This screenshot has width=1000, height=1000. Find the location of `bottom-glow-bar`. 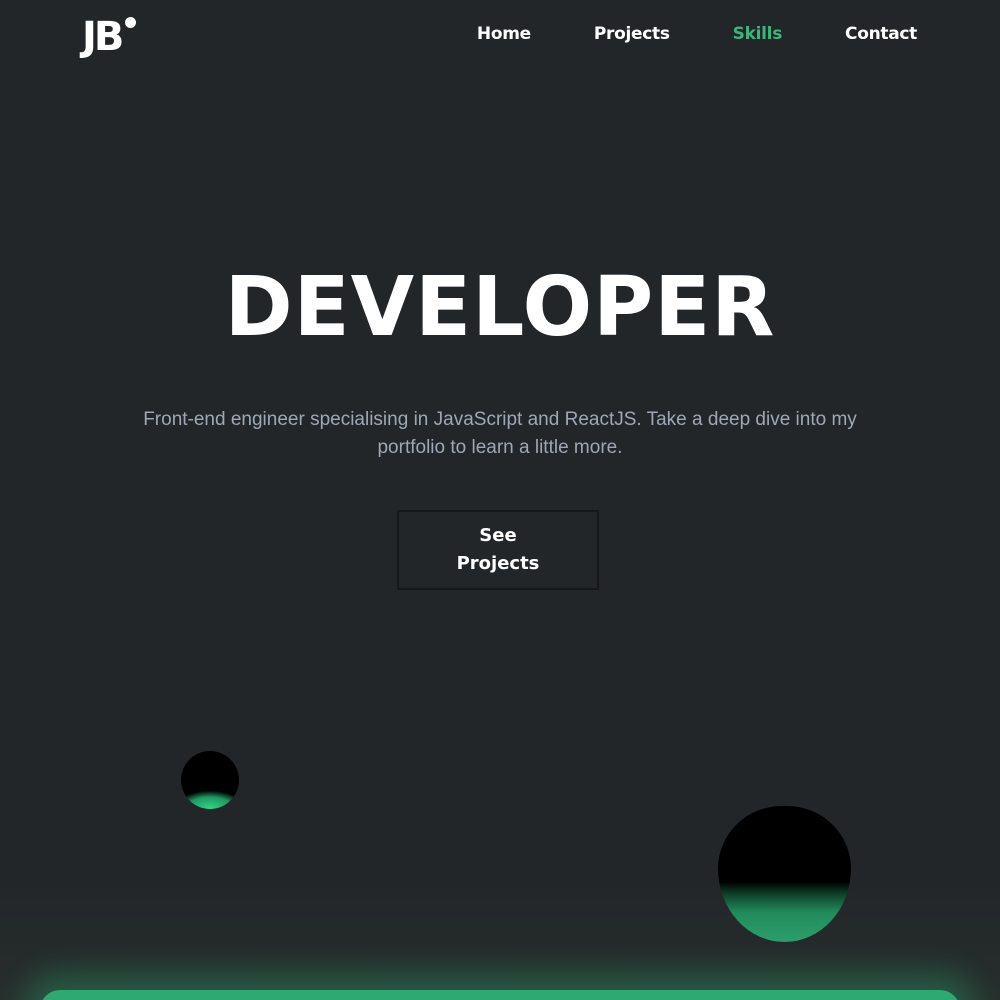

bottom-glow-bar is located at coordinates (500, 995).